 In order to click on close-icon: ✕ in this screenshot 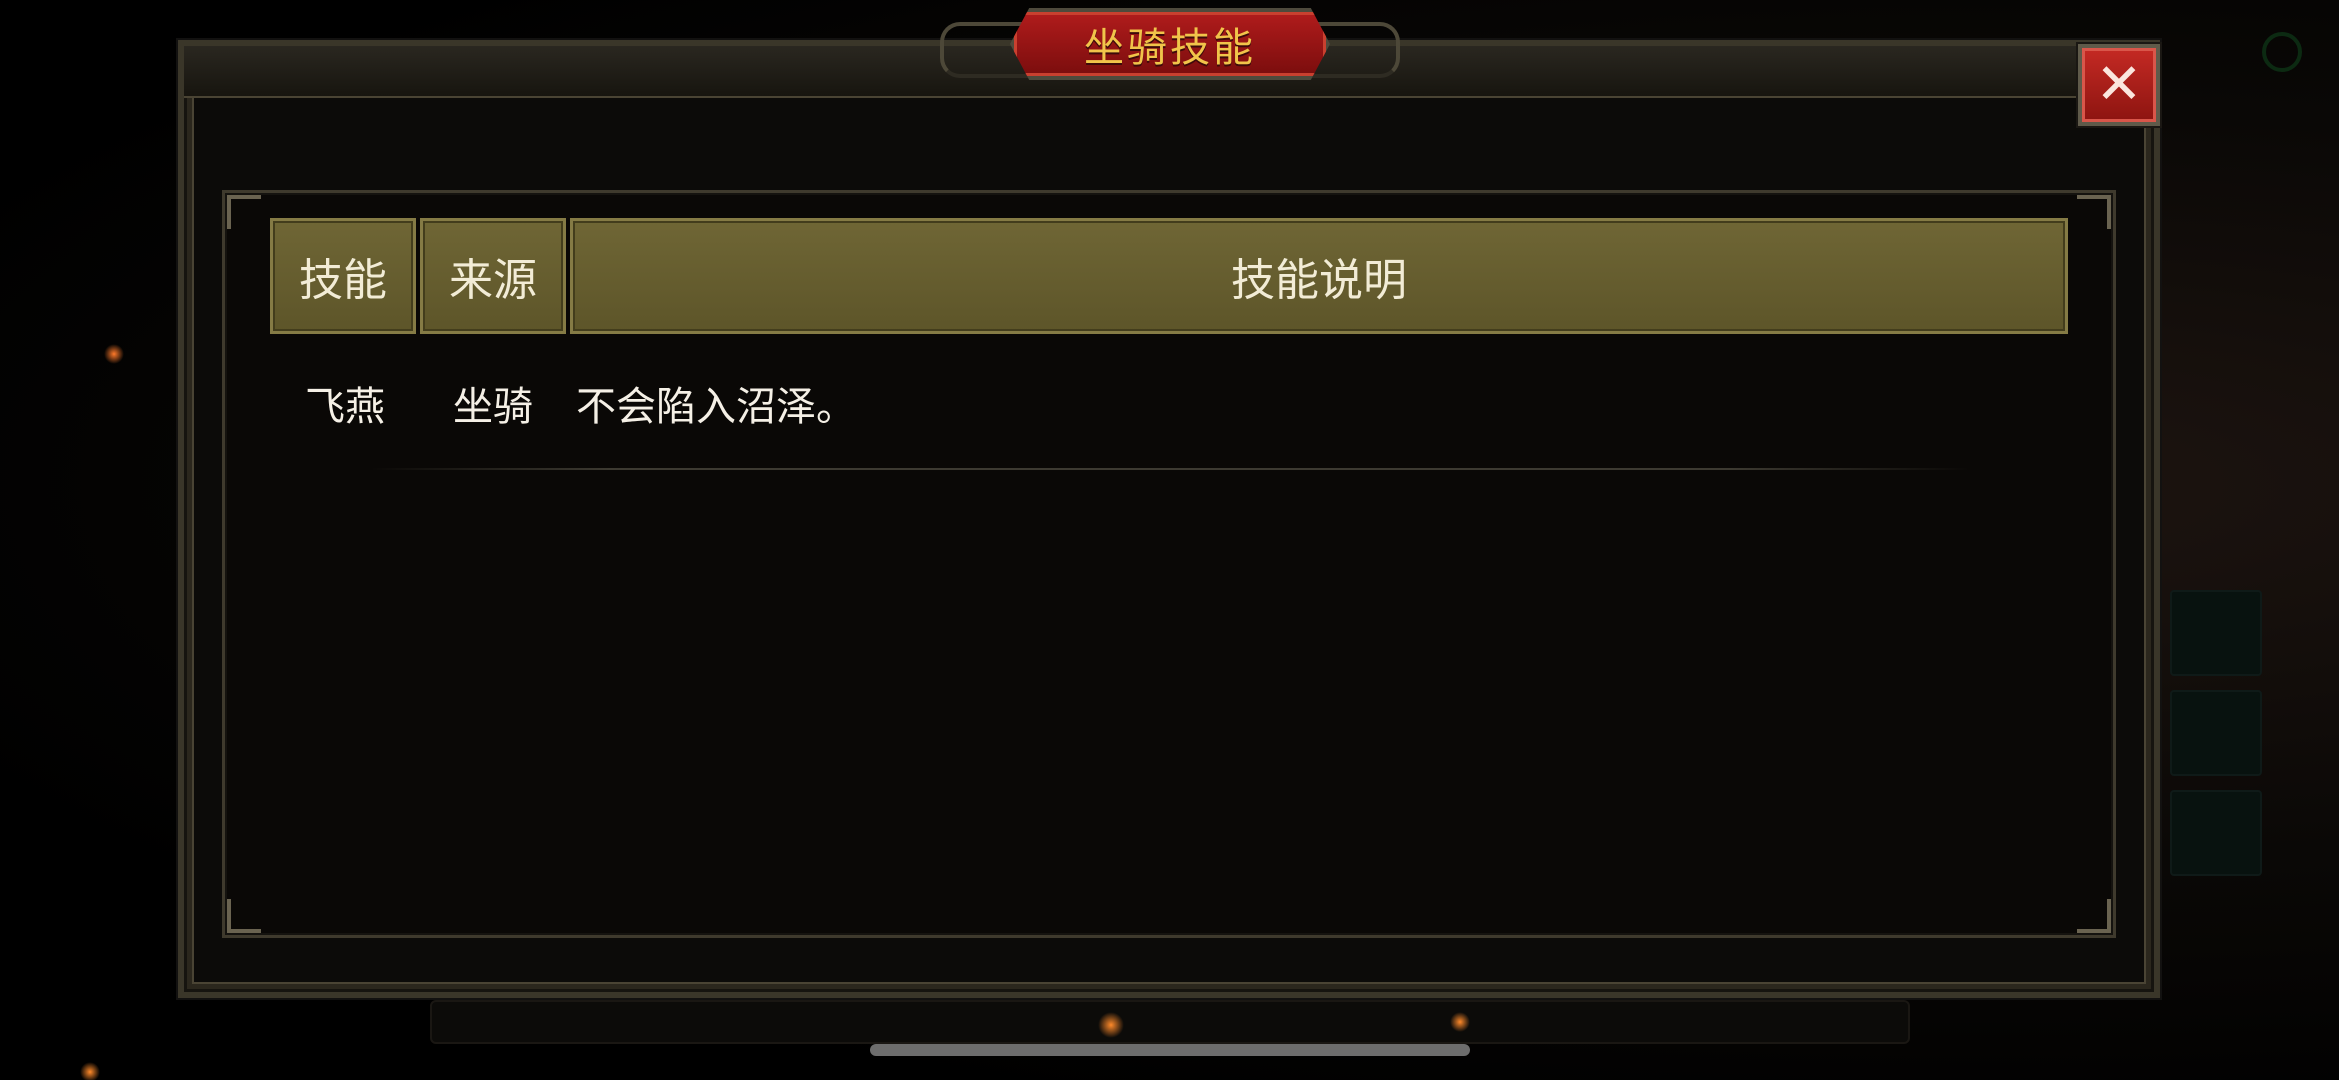, I will do `click(2119, 84)`.